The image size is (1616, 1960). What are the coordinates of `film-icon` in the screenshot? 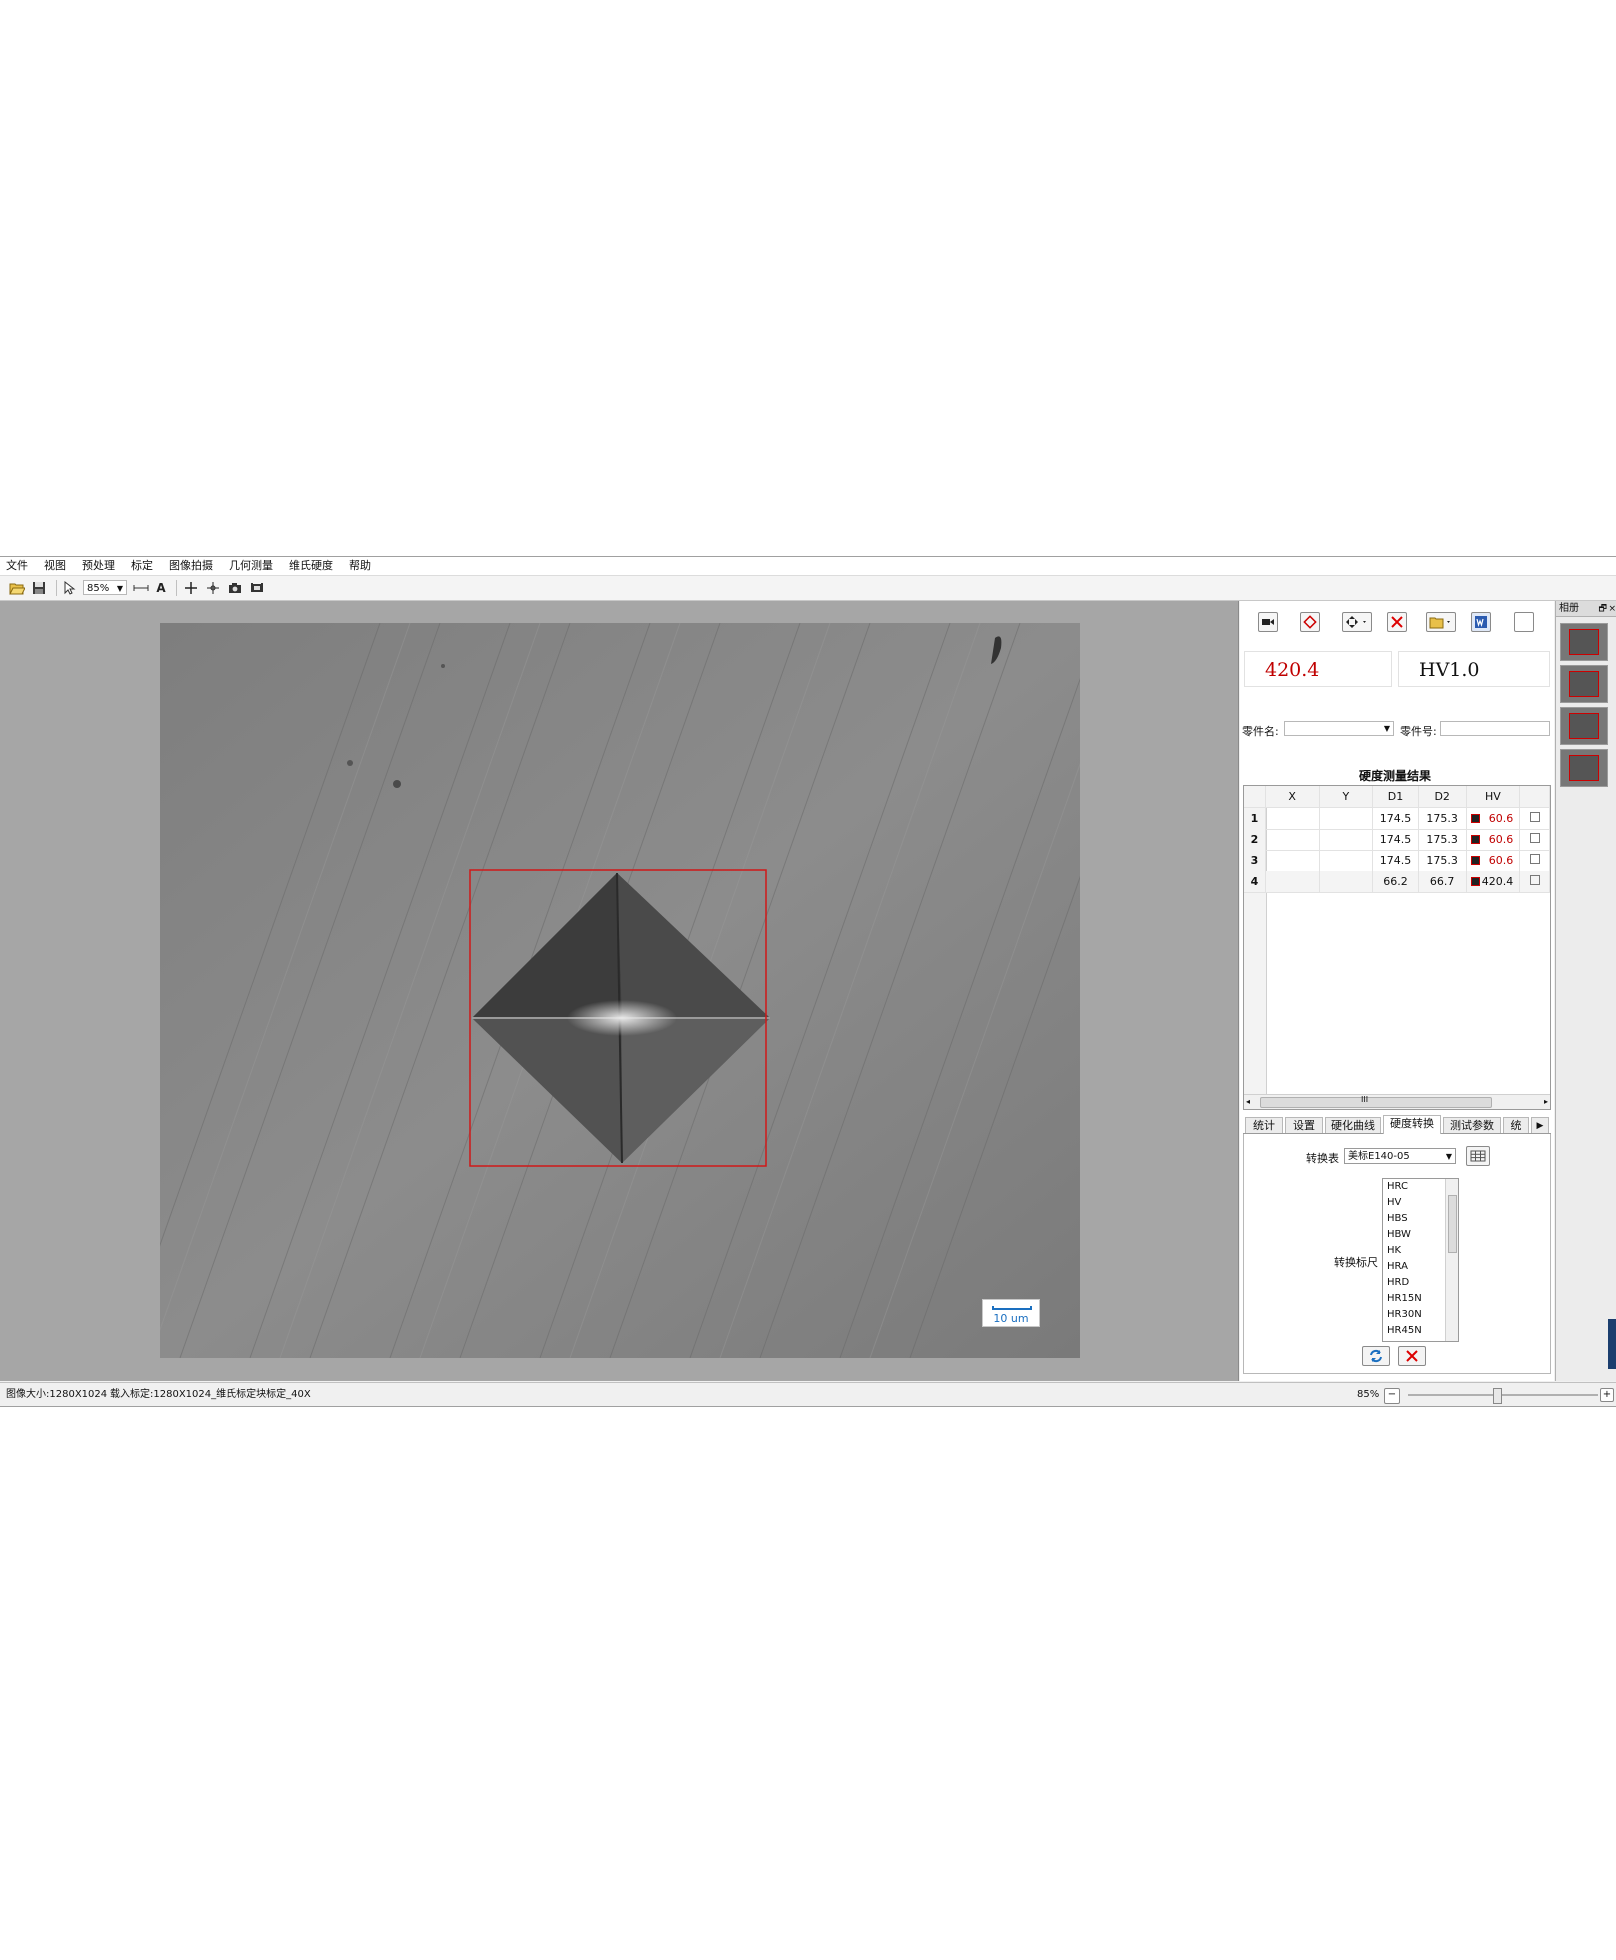 It's located at (257, 588).